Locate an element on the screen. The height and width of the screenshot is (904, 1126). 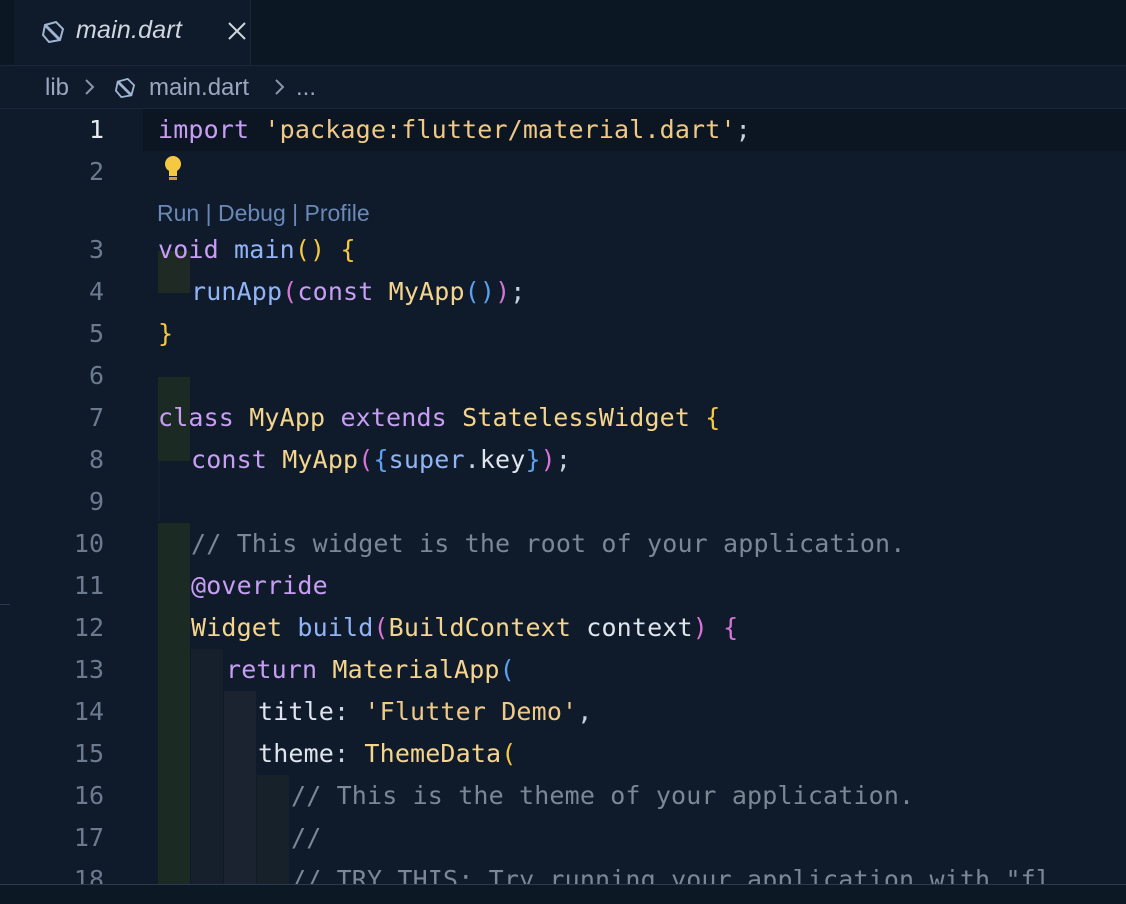
code-line-11: @override is located at coordinates (259, 585).